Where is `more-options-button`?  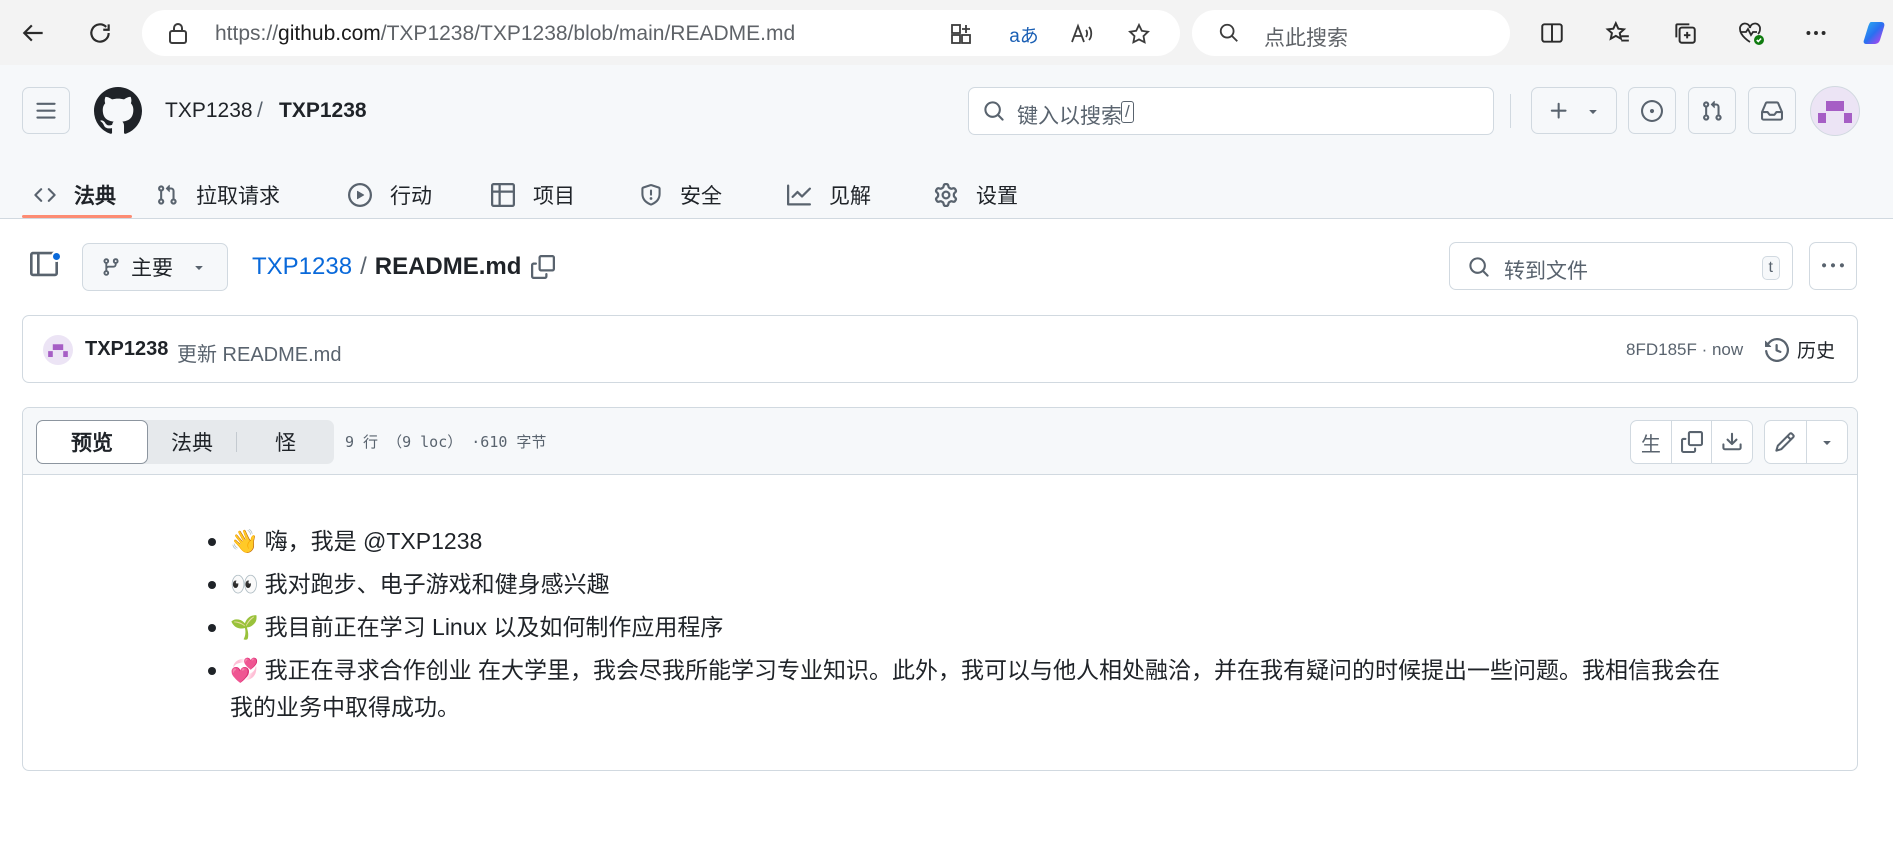
more-options-button is located at coordinates (1833, 266).